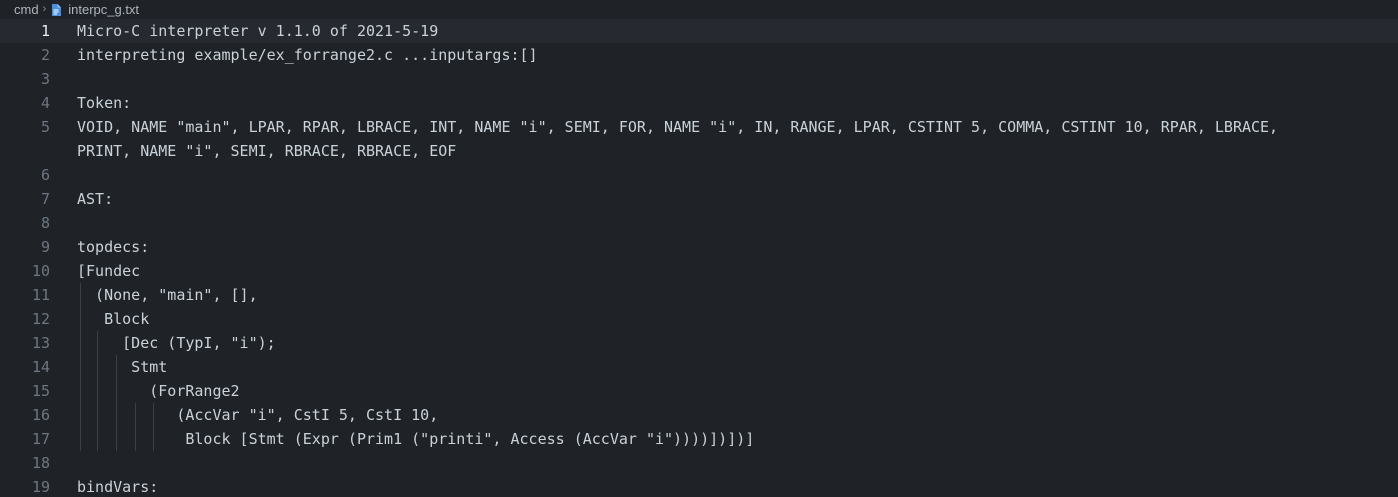 This screenshot has height=497, width=1398. What do you see at coordinates (118, 487) in the screenshot?
I see `line-text: bindVars:` at bounding box center [118, 487].